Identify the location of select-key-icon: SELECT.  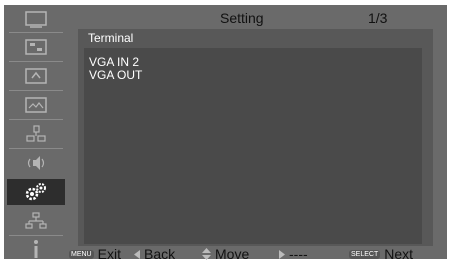
(365, 254).